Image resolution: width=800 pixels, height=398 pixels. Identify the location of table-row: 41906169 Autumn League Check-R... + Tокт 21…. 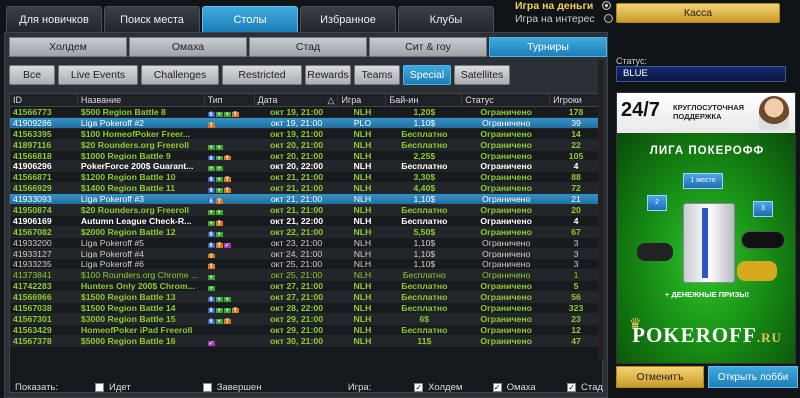
(306, 221).